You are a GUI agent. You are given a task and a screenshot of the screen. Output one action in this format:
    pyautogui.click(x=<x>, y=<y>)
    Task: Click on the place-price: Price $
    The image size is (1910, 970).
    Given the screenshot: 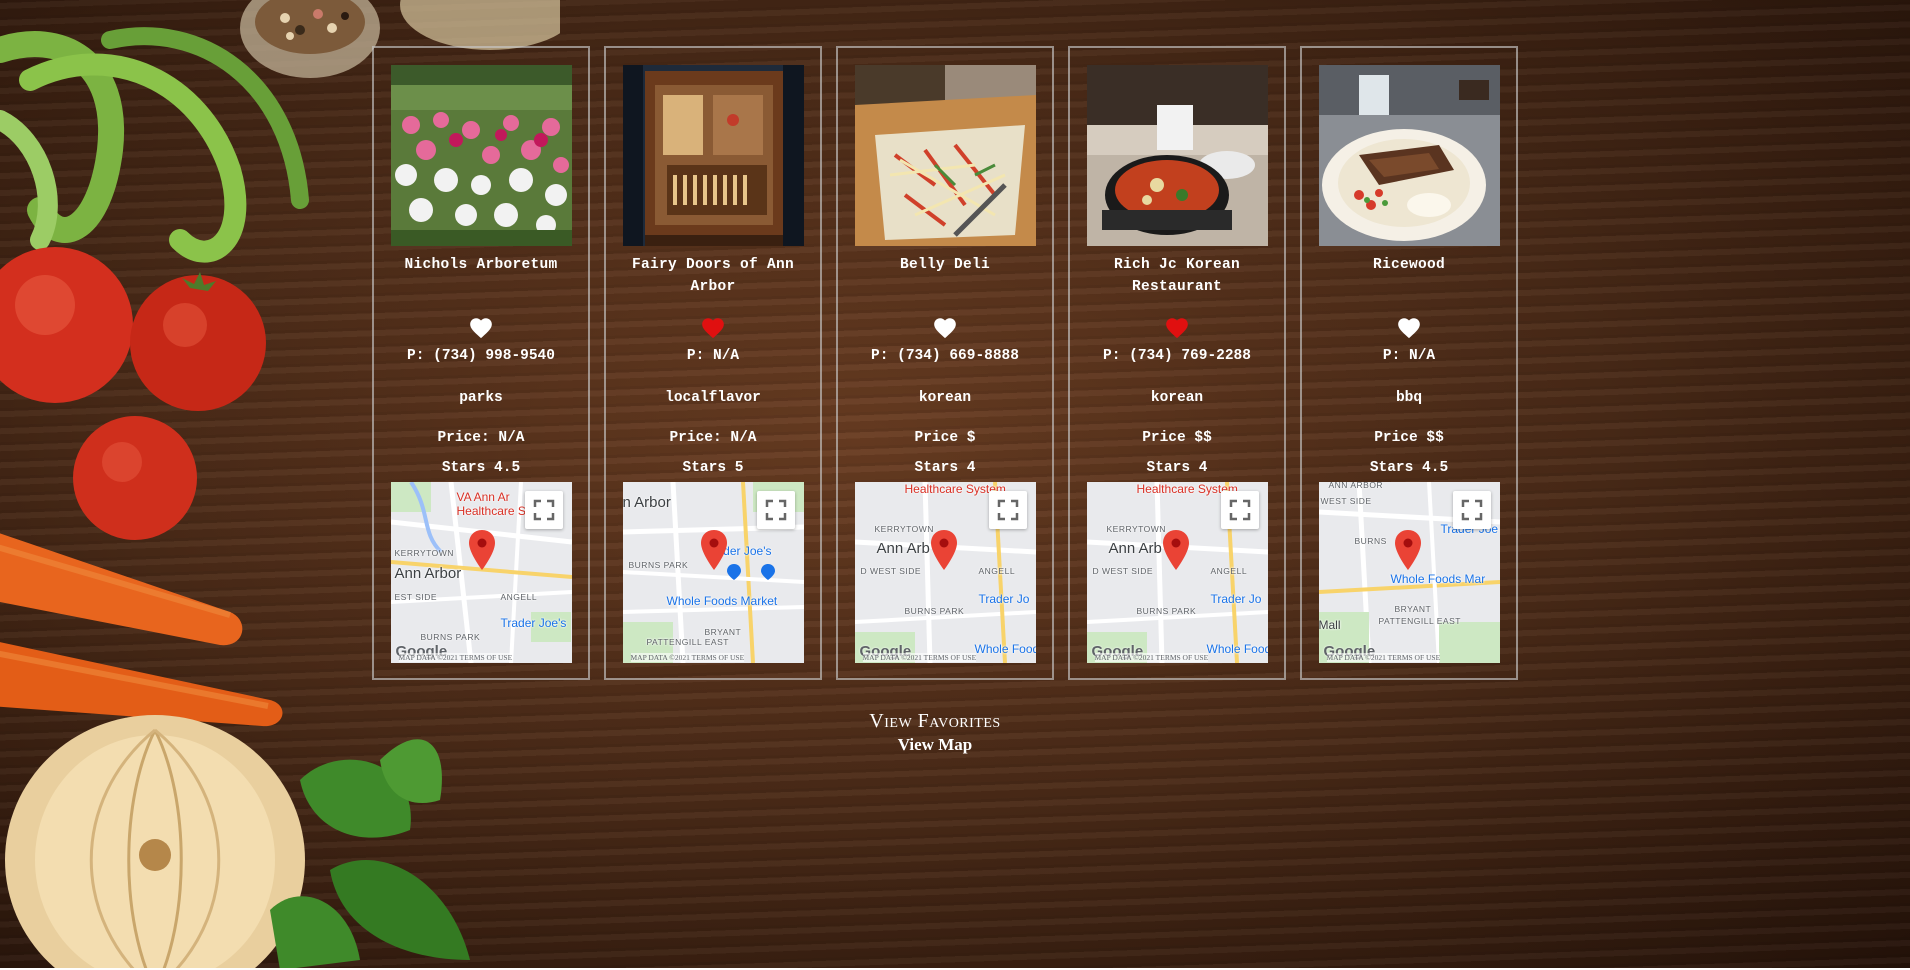 What is the action you would take?
    pyautogui.click(x=945, y=438)
    